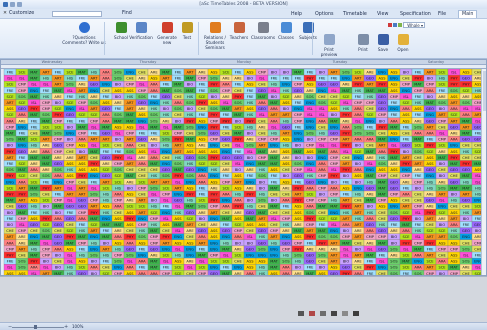 Image resolution: width=487 pixels, height=330 pixels. Describe the element at coordinates (382, 14) in the screenshot. I see `menu-tab-view: View` at that location.